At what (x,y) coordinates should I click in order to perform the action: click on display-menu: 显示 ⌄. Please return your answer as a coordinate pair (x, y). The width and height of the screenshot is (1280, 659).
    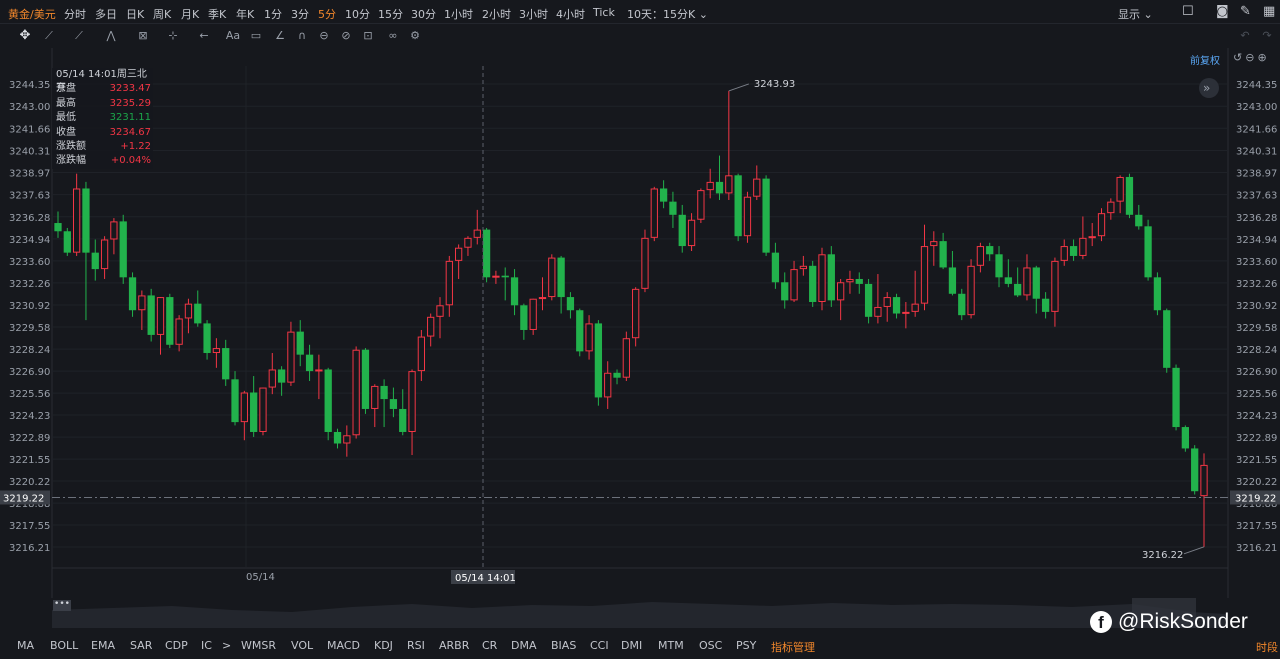
    Looking at the image, I should click on (1135, 14).